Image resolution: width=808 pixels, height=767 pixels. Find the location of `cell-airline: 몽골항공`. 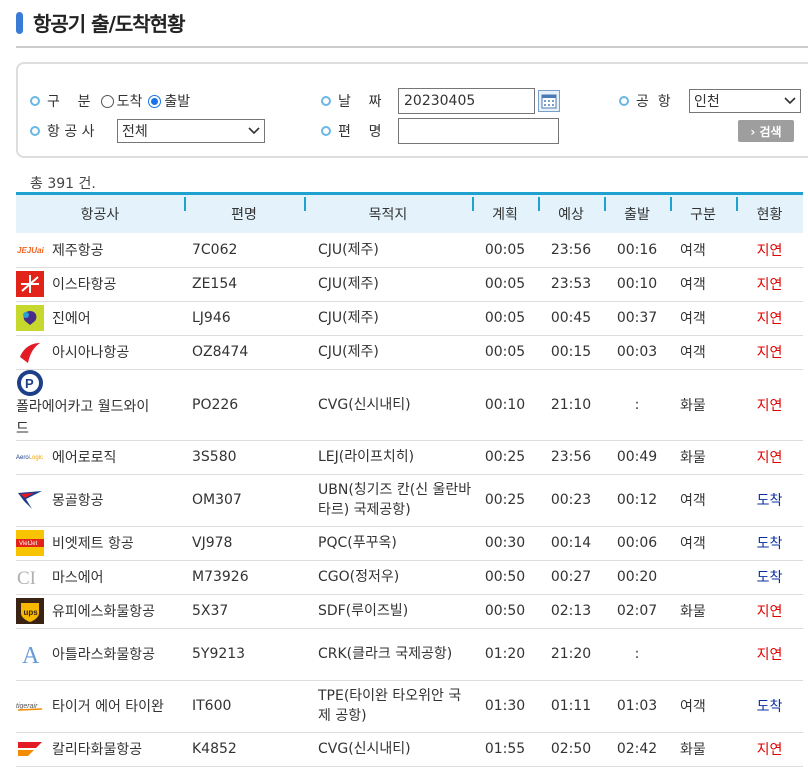

cell-airline: 몽골항공 is located at coordinates (100, 500).